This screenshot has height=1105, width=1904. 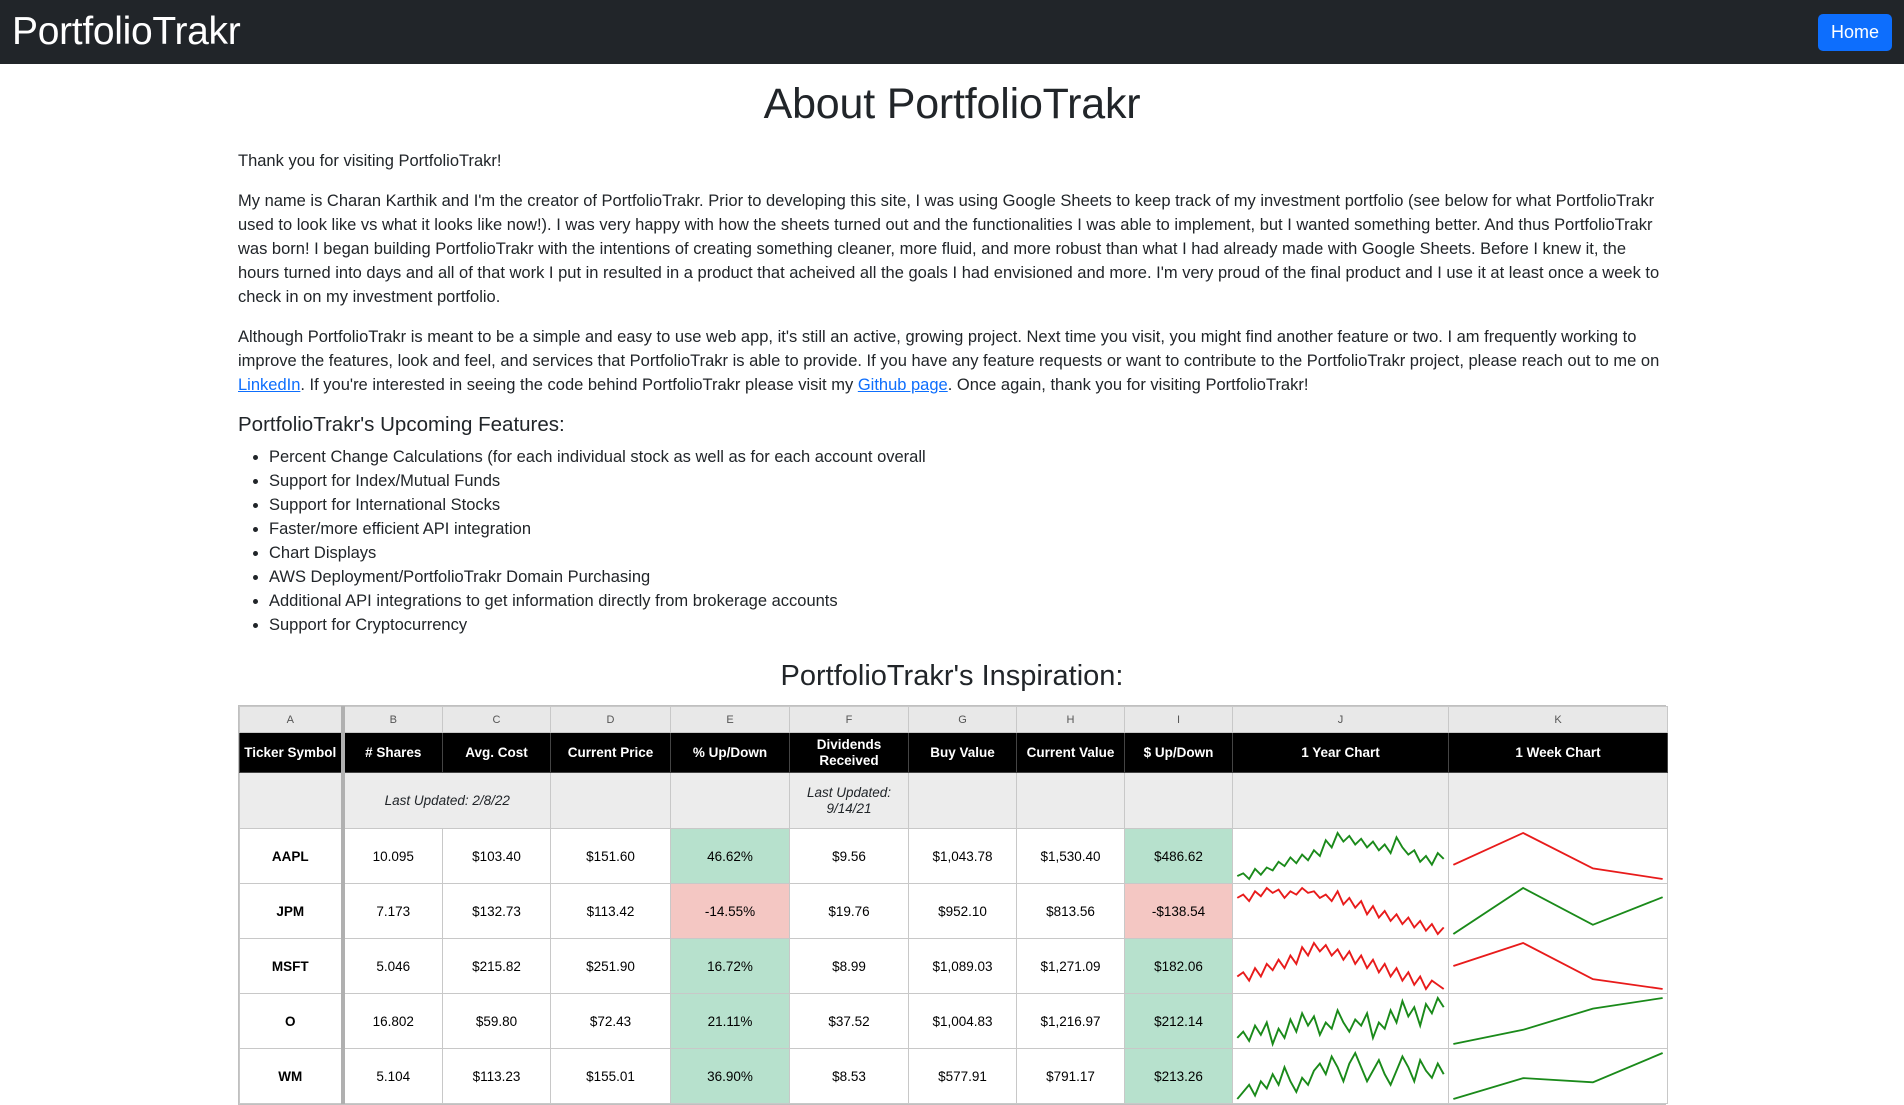 What do you see at coordinates (962, 752) in the screenshot?
I see `header-buy-value: Buy Value` at bounding box center [962, 752].